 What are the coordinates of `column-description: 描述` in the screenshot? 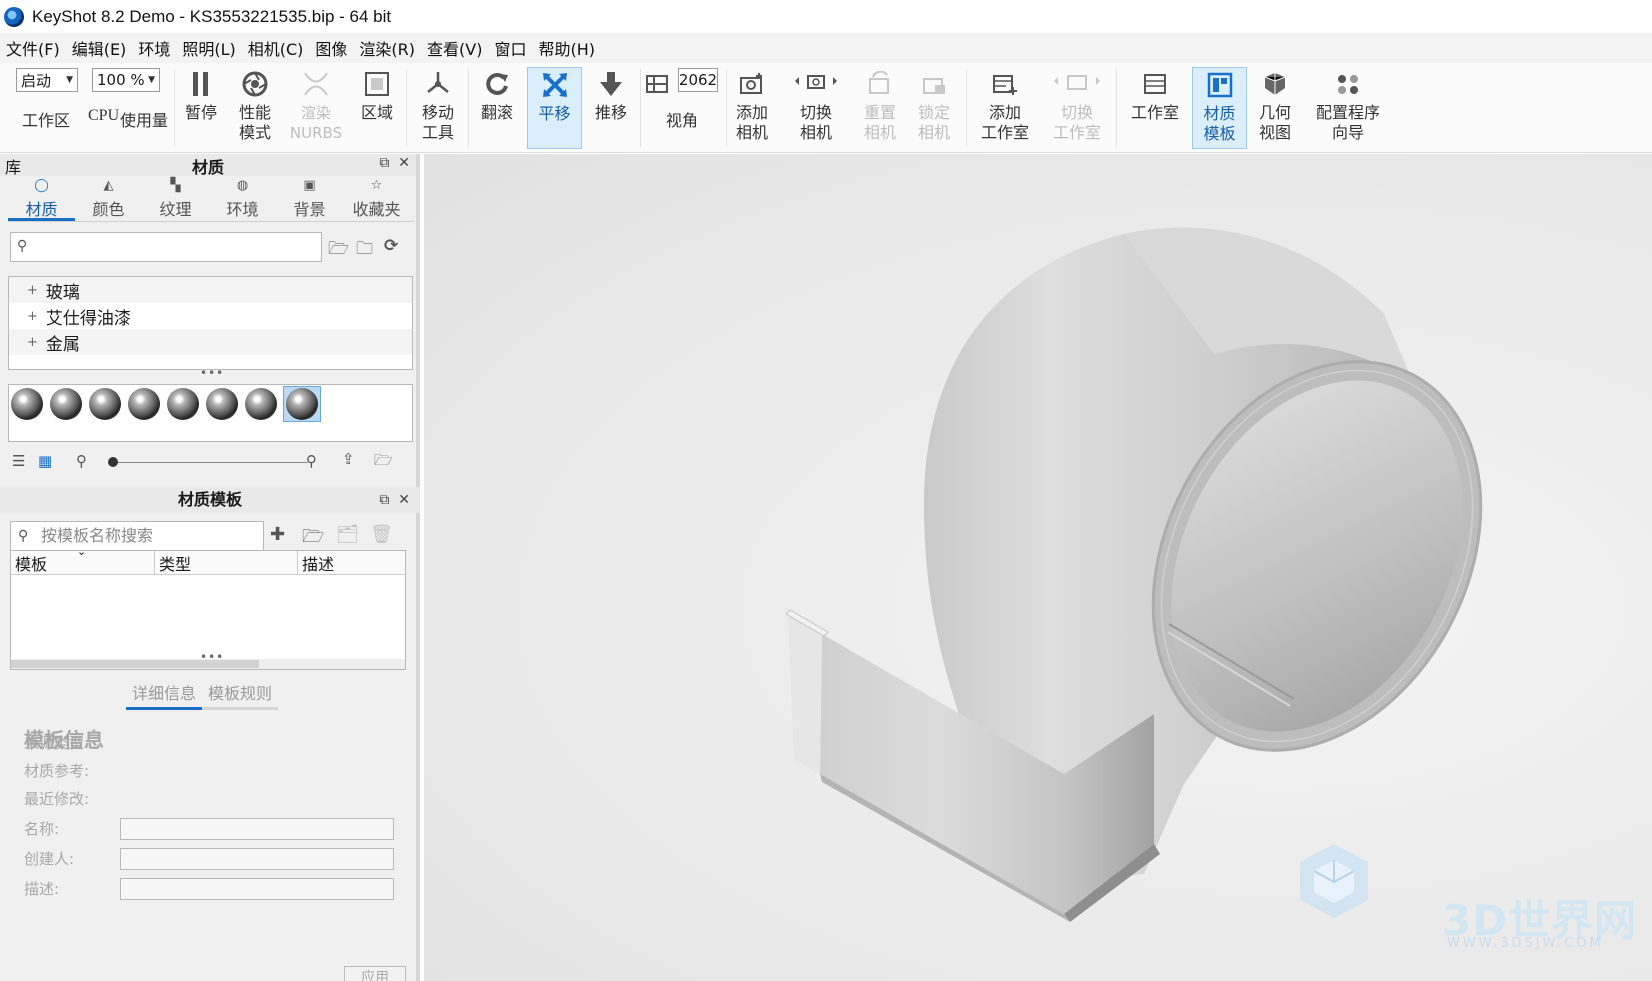 It's located at (351, 563).